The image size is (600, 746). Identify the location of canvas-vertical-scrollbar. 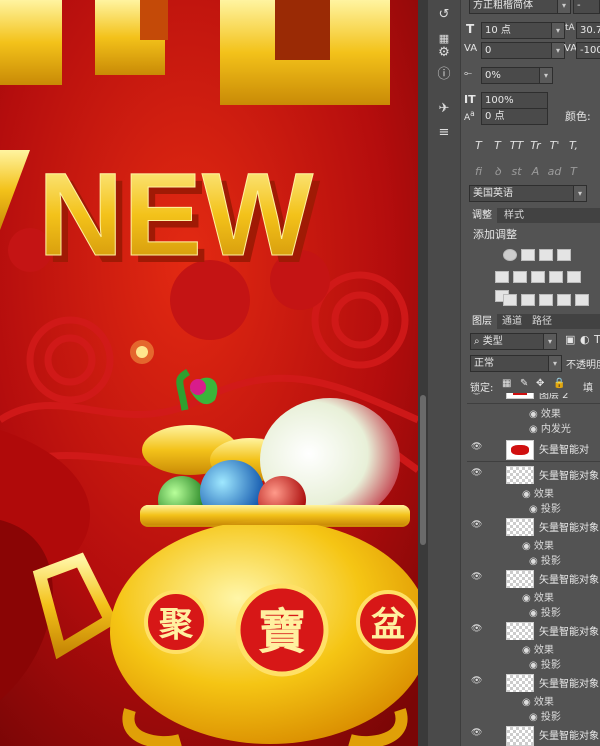
(423, 373).